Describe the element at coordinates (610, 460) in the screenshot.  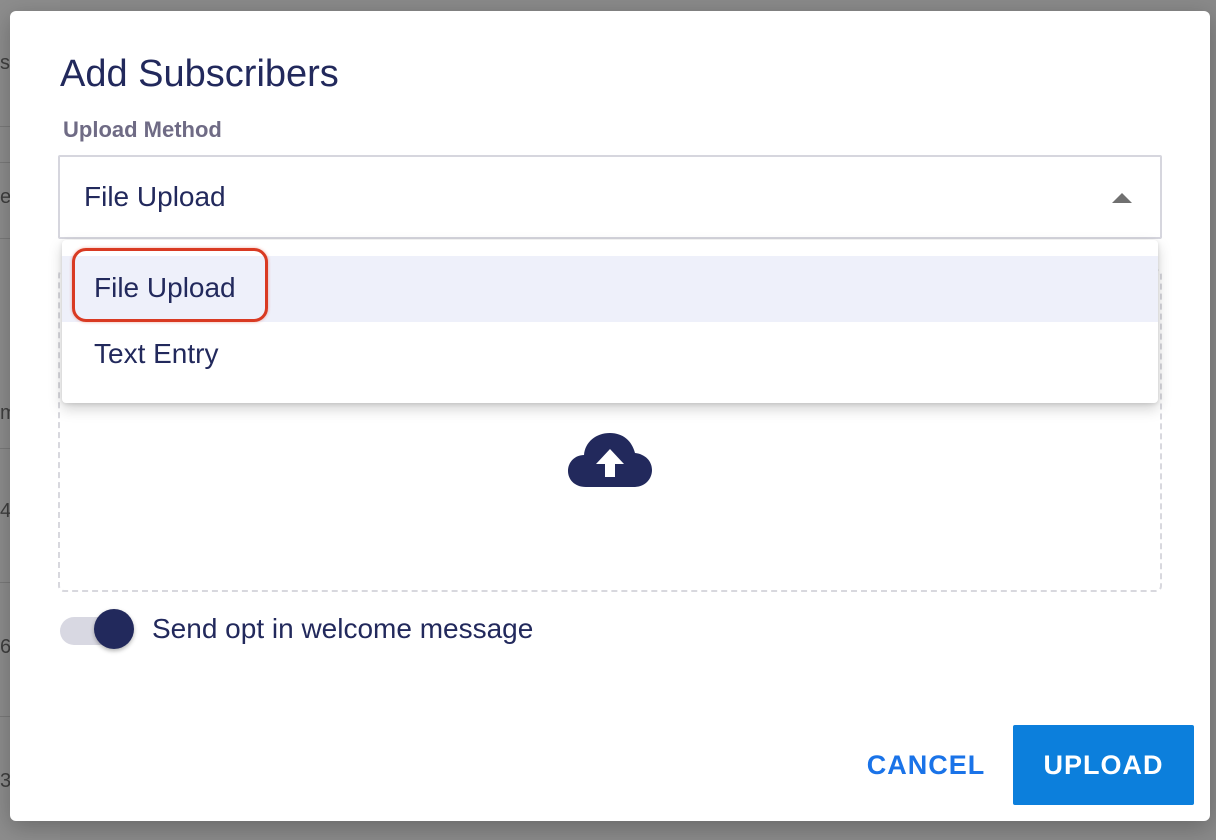
I see `cloud-upload-icon` at that location.